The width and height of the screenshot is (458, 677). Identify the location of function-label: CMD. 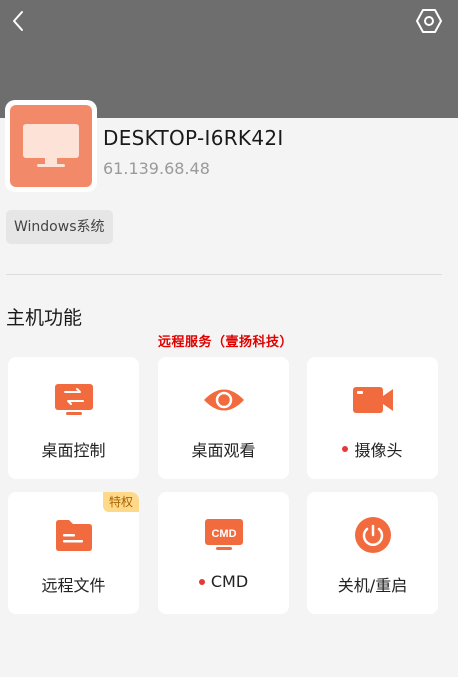
(223, 581).